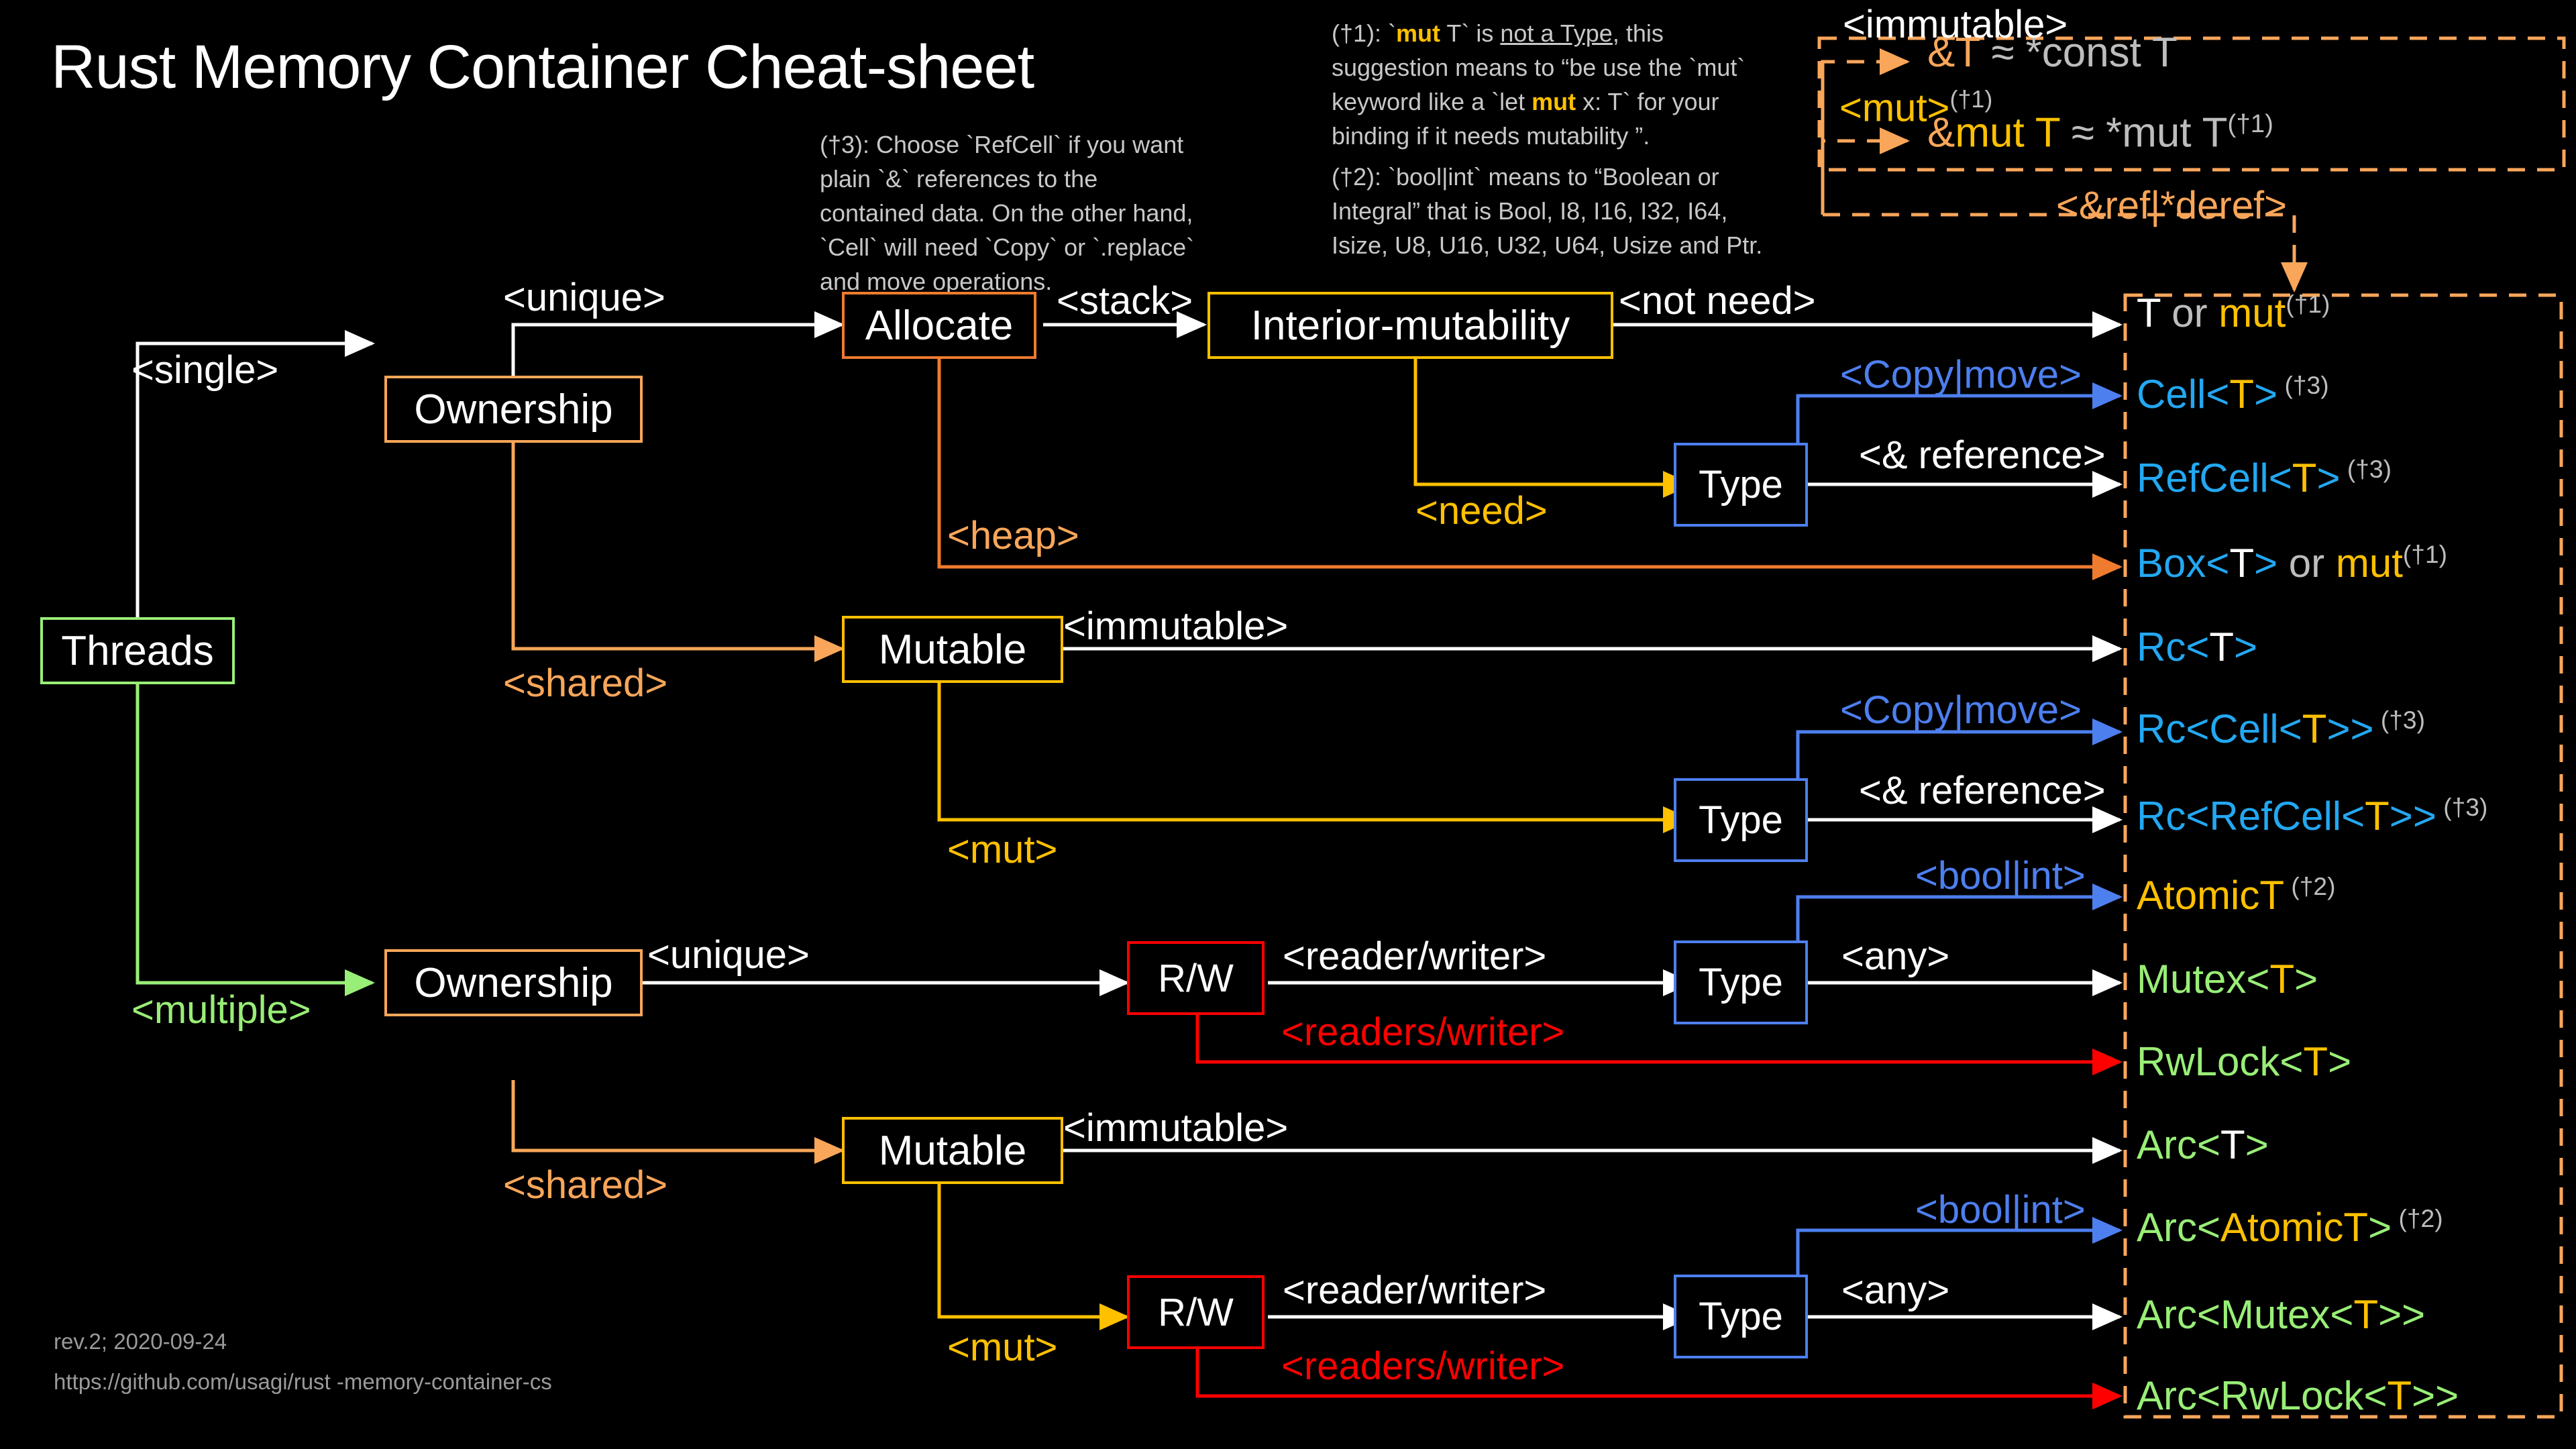 Image resolution: width=2576 pixels, height=1449 pixels. I want to click on node-mutable-single: Mutable, so click(952, 649).